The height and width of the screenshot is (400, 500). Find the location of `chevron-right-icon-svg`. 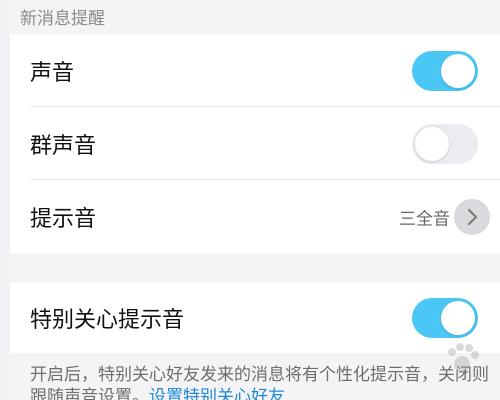

chevron-right-icon-svg is located at coordinates (472, 216).